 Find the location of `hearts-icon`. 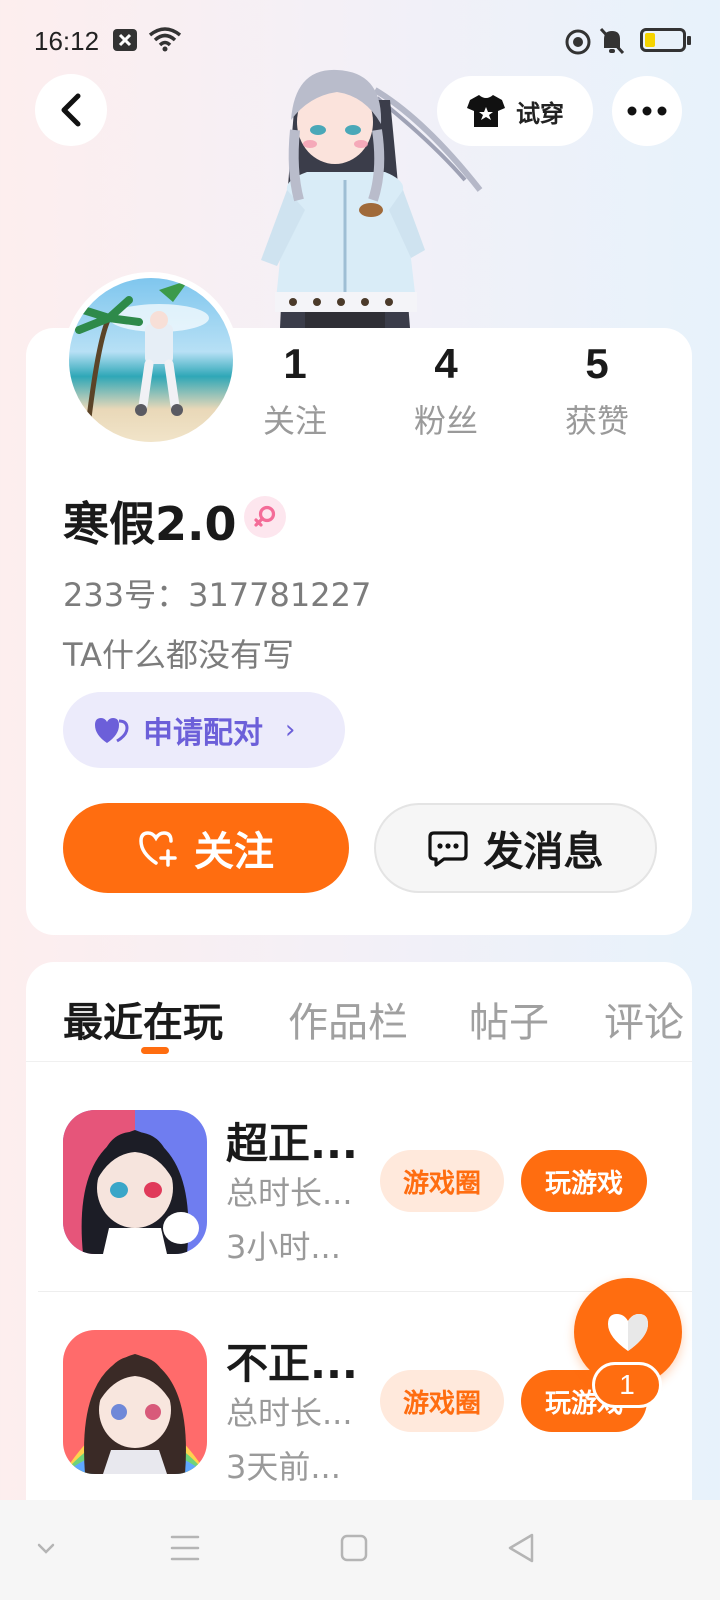

hearts-icon is located at coordinates (112, 730).